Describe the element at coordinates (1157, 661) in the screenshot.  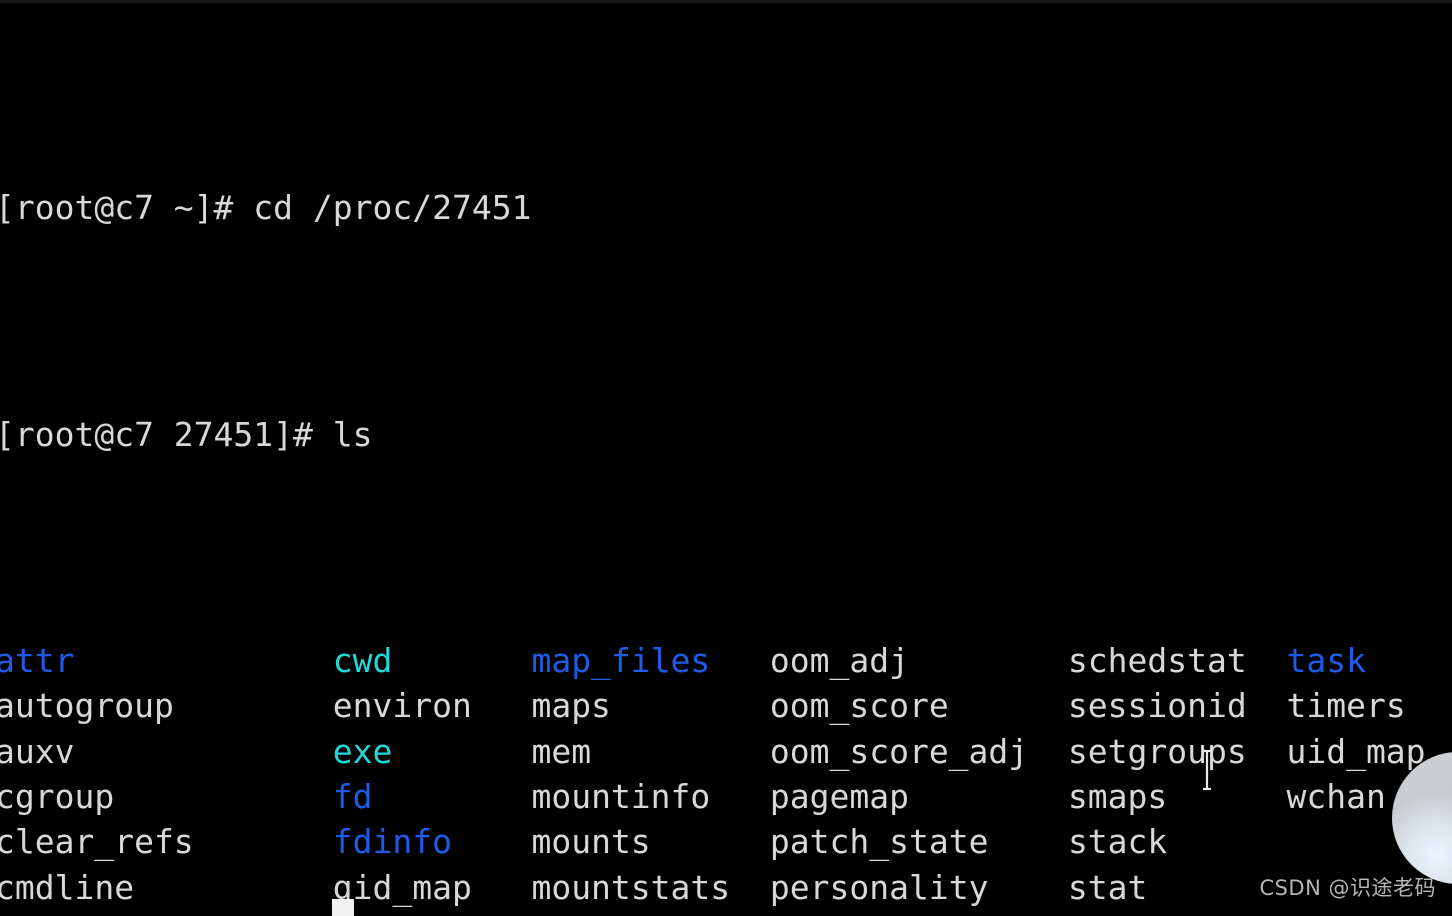
I see `ls-entry: schedstat` at that location.